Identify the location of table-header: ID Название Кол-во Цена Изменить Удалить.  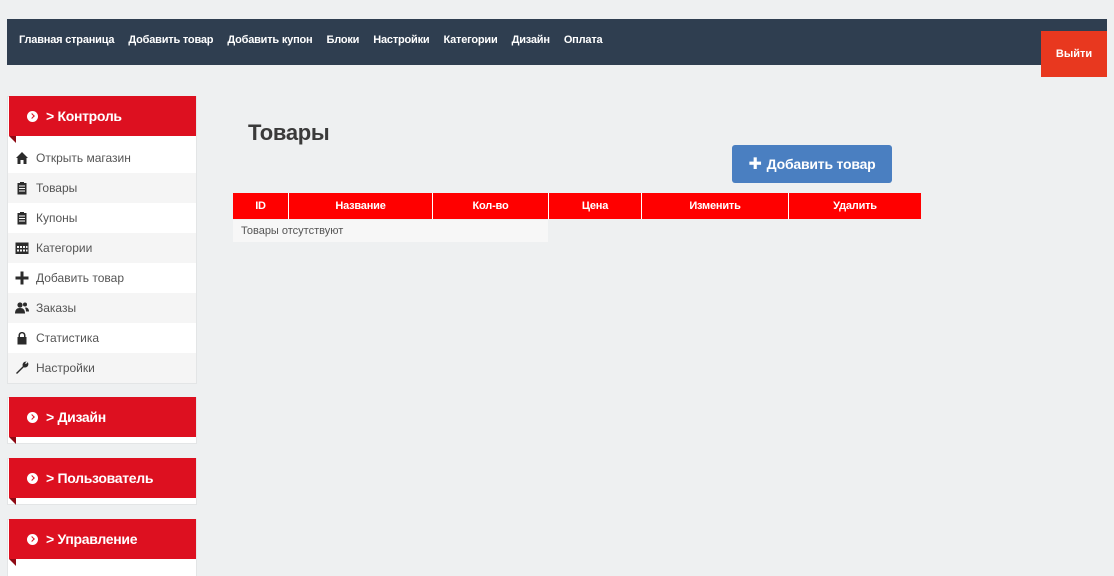
(577, 206).